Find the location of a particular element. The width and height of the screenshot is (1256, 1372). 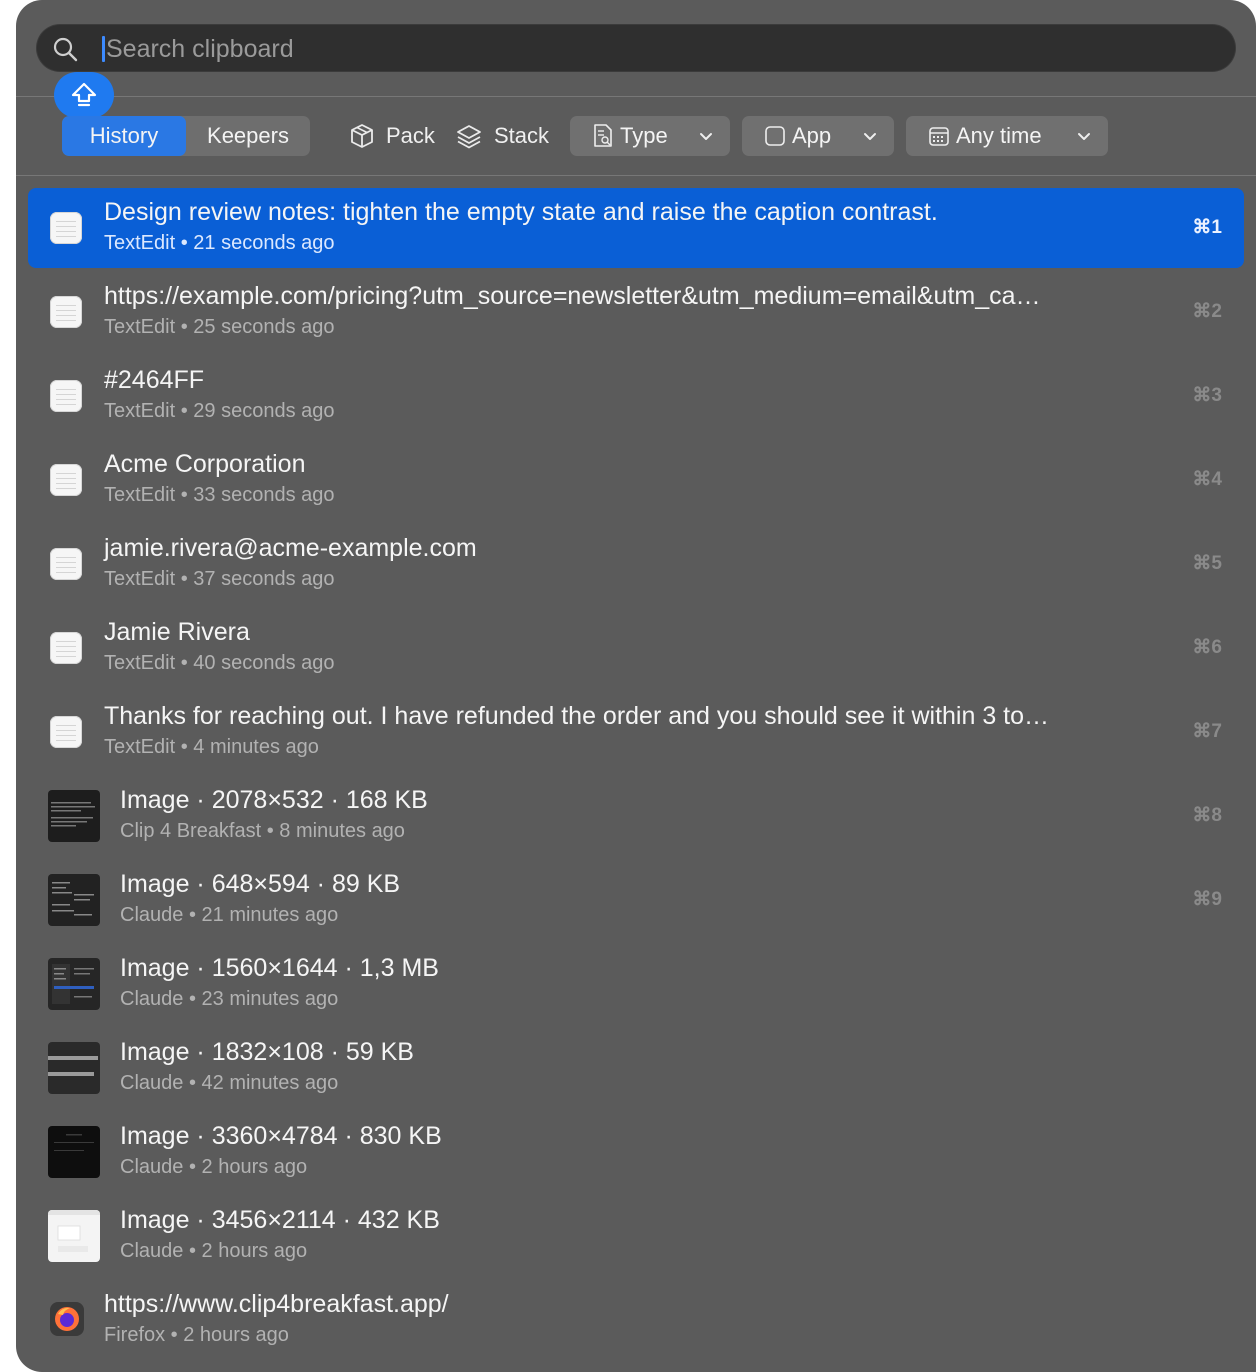

item-title: Image · 3456×2114 · 432 KB is located at coordinates (280, 1220).